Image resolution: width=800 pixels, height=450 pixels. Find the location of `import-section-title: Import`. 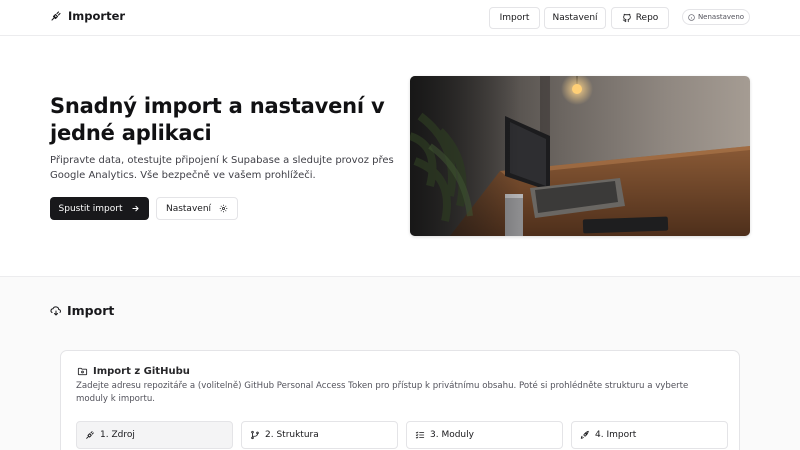

import-section-title: Import is located at coordinates (82, 310).